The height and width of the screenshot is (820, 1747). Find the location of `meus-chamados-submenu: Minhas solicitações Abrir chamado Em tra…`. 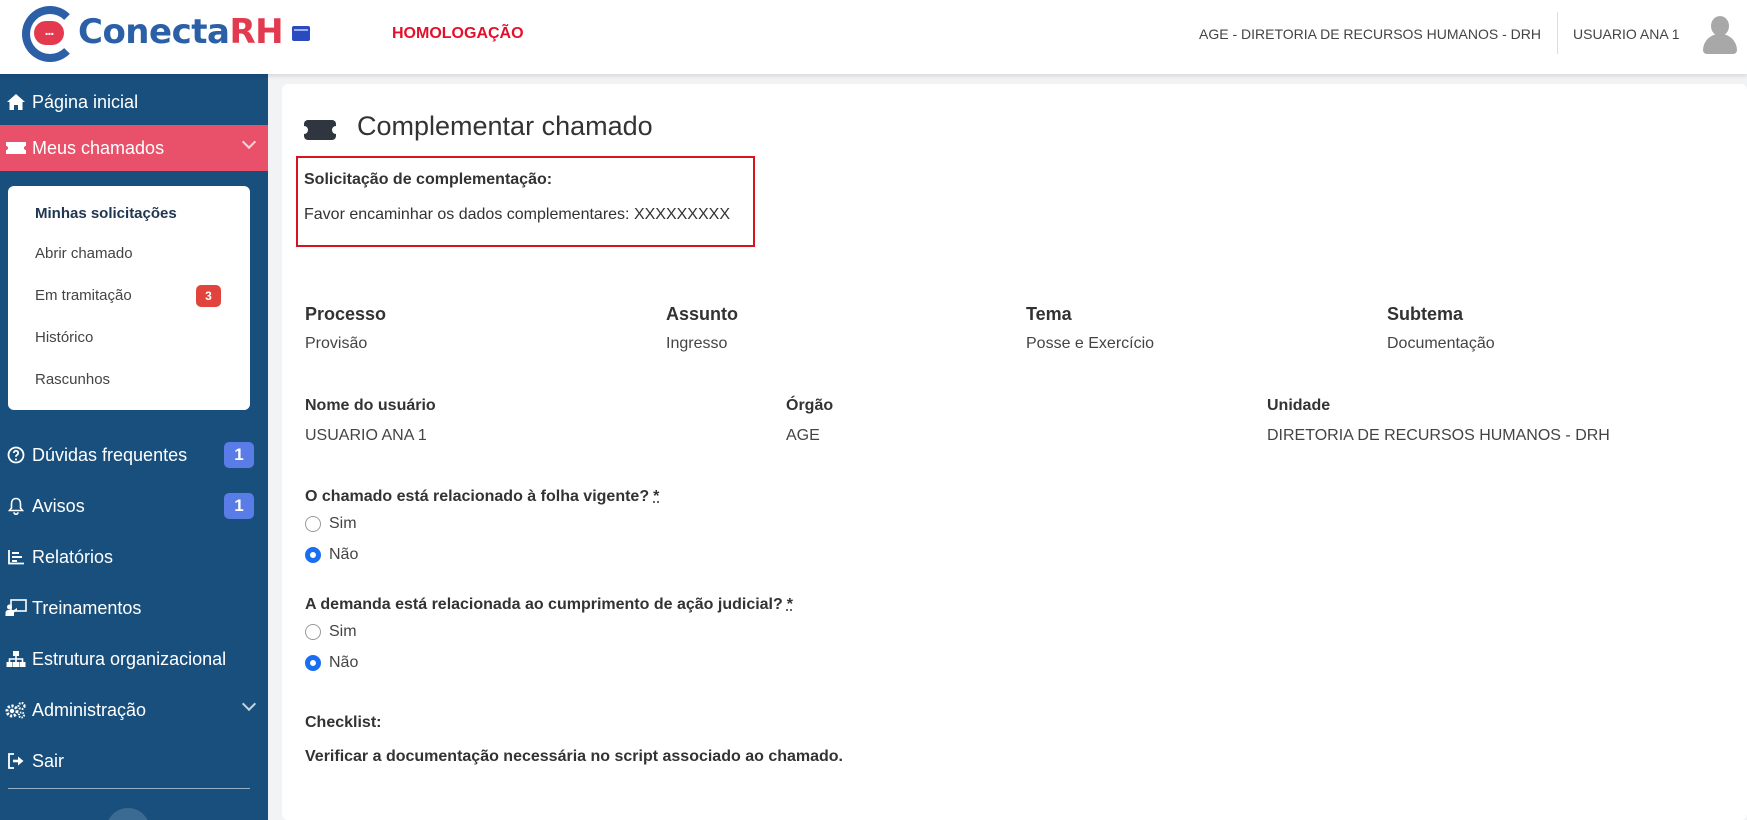

meus-chamados-submenu: Minhas solicitações Abrir chamado Em tra… is located at coordinates (129, 298).